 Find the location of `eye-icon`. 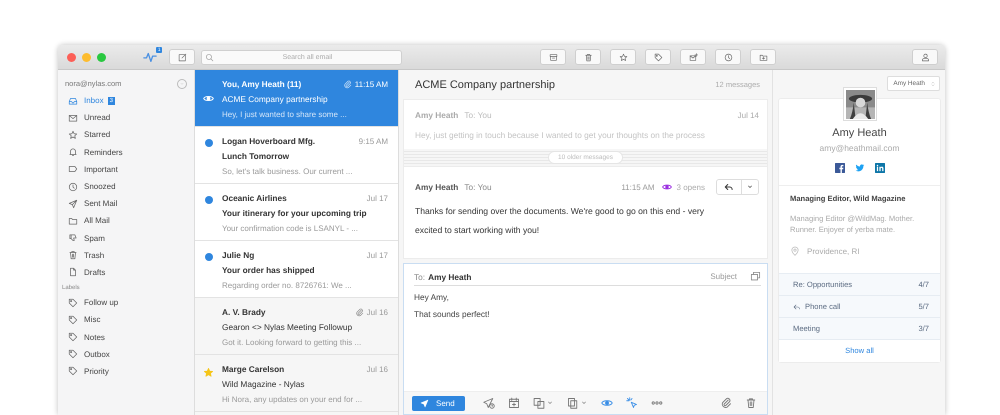

eye-icon is located at coordinates (666, 187).